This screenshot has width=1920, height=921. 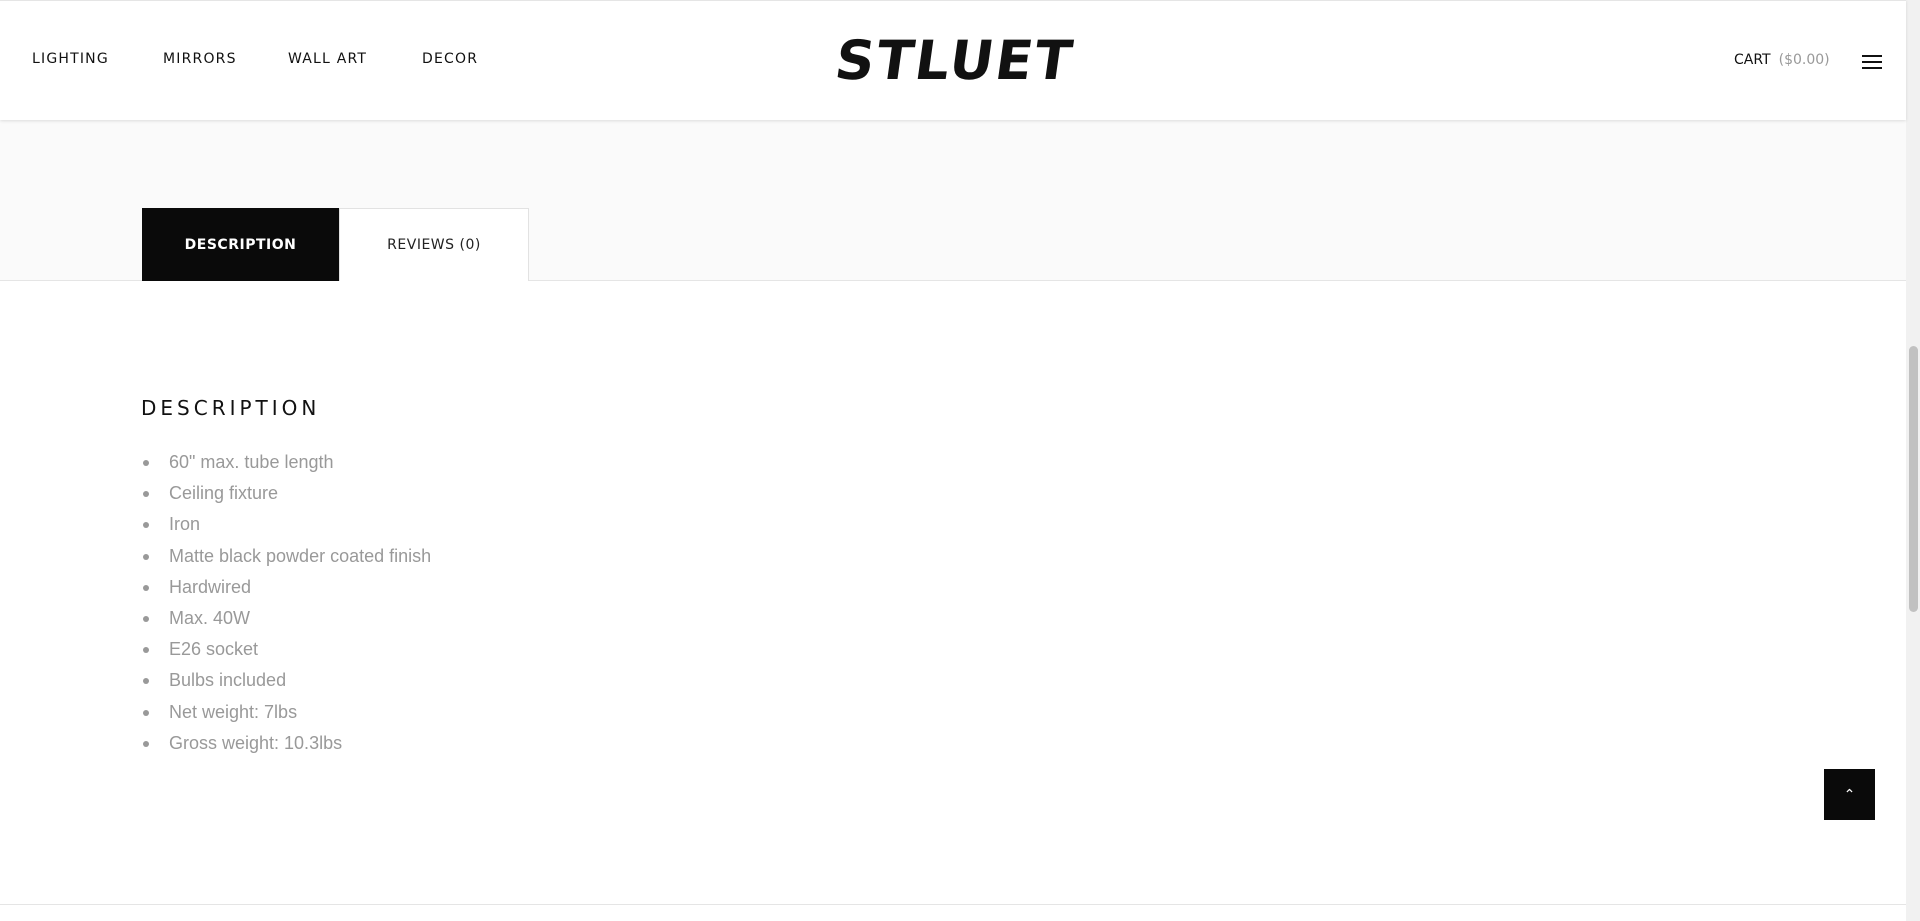 I want to click on description-heading: DESCRIPTION, so click(x=231, y=408).